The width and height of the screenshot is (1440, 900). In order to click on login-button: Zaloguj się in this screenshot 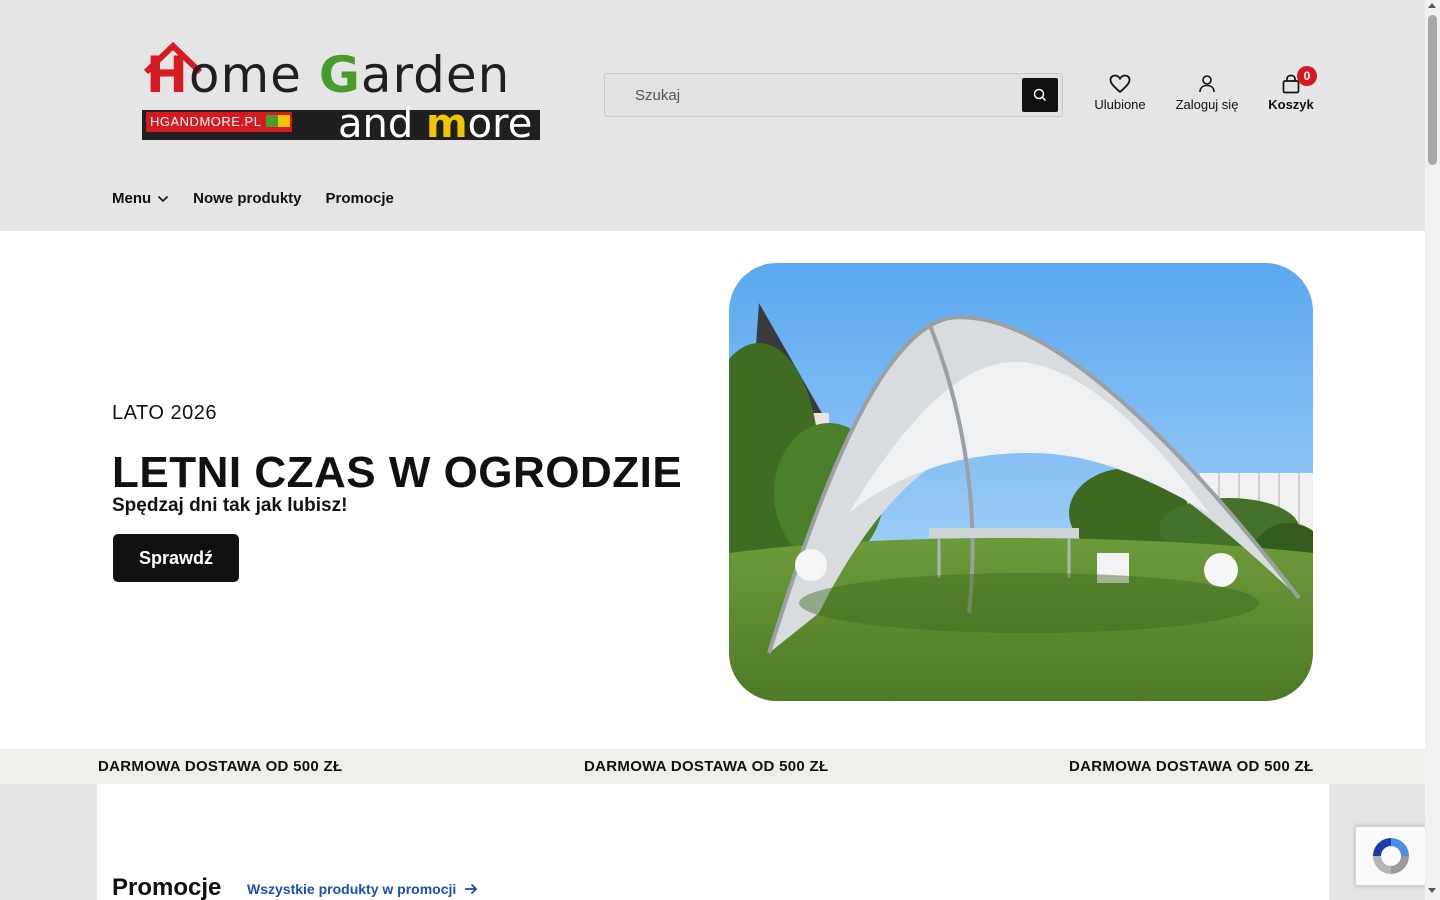, I will do `click(1207, 95)`.